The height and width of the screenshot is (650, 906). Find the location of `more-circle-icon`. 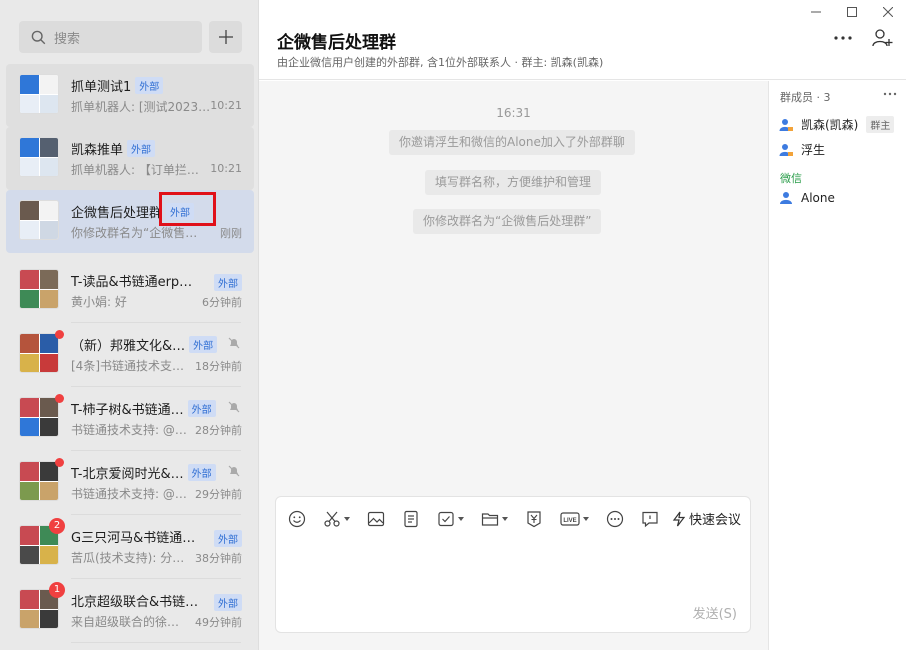

more-circle-icon is located at coordinates (615, 519).